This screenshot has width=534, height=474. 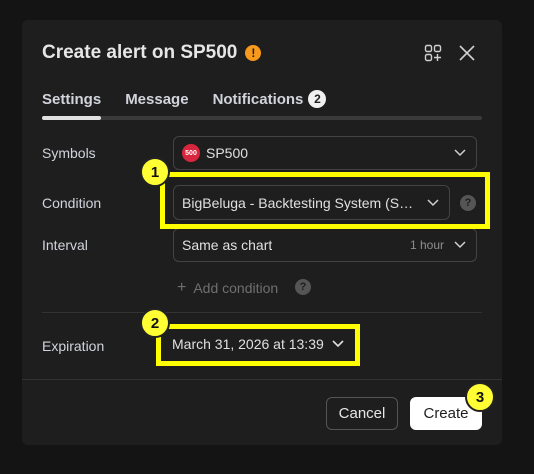 What do you see at coordinates (325, 245) in the screenshot?
I see `interval-select: Same as chart 1 hour` at bounding box center [325, 245].